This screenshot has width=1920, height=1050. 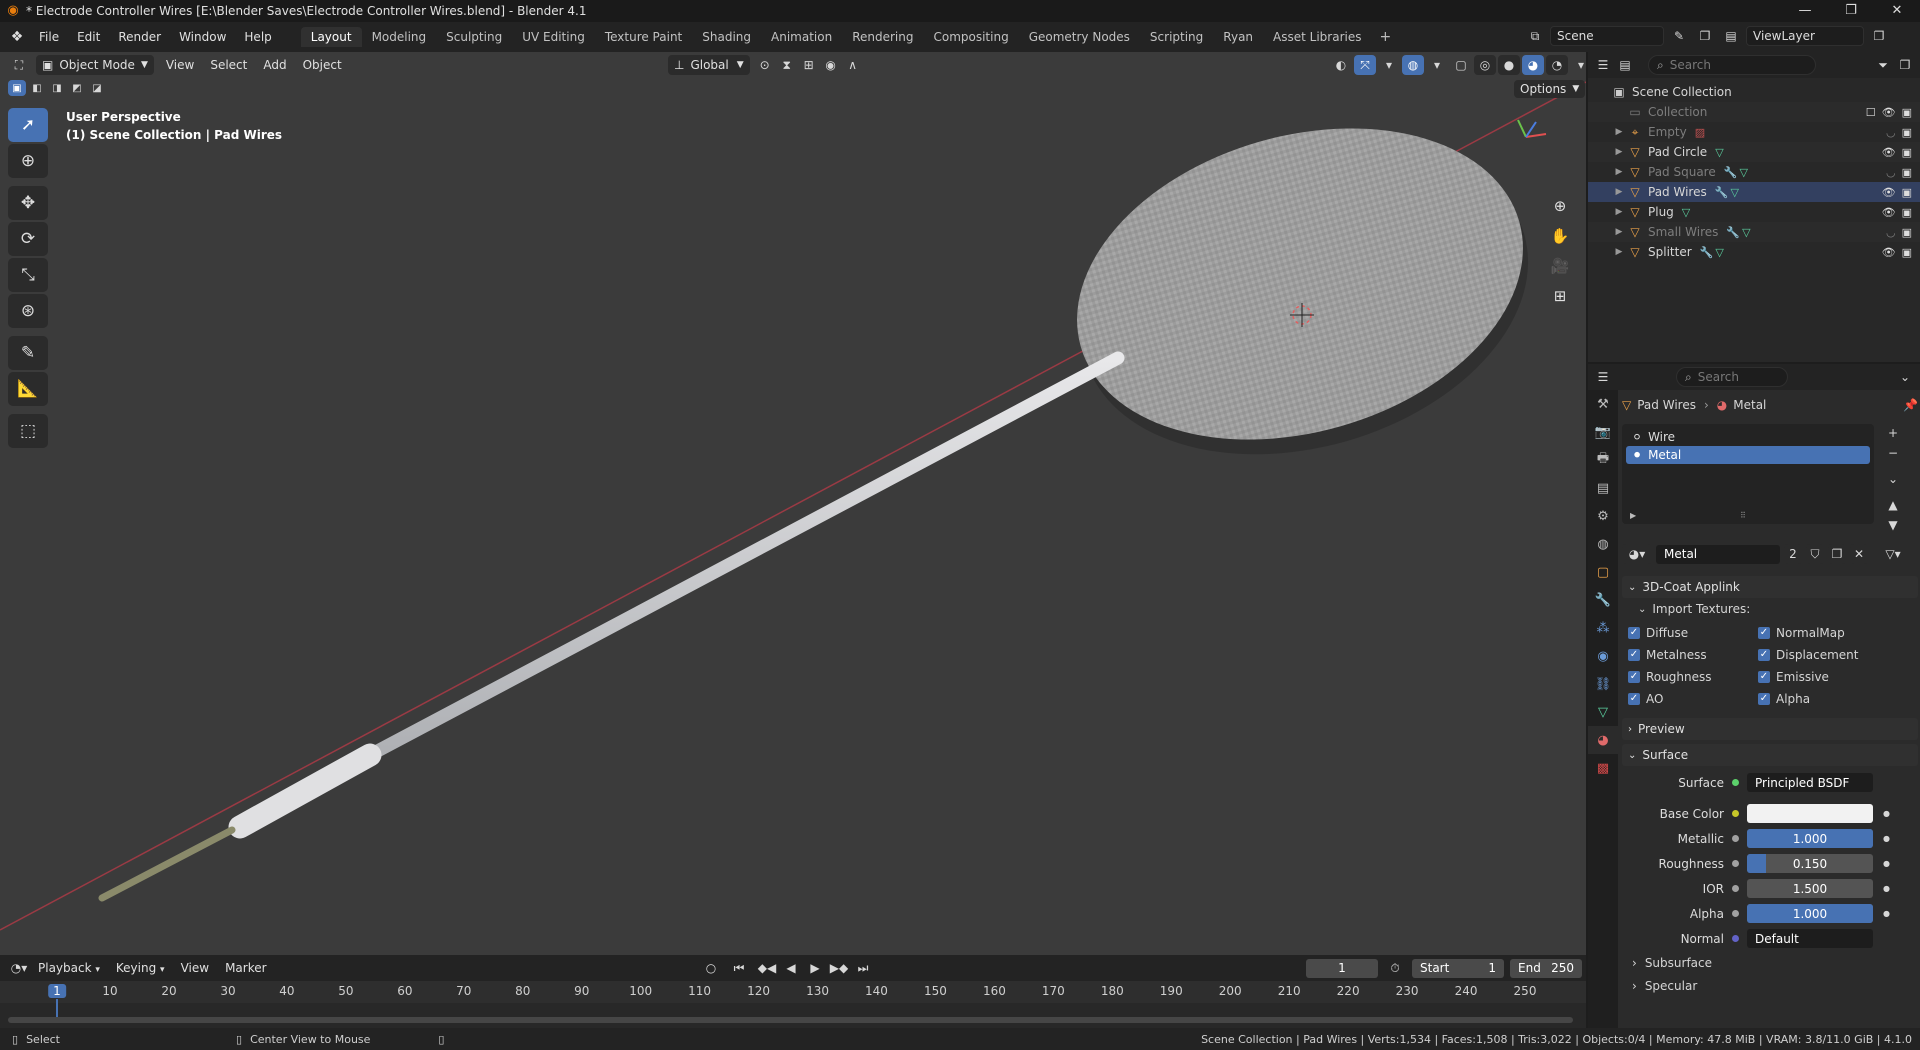 What do you see at coordinates (1810, 938) in the screenshot?
I see `normal-field: Default` at bounding box center [1810, 938].